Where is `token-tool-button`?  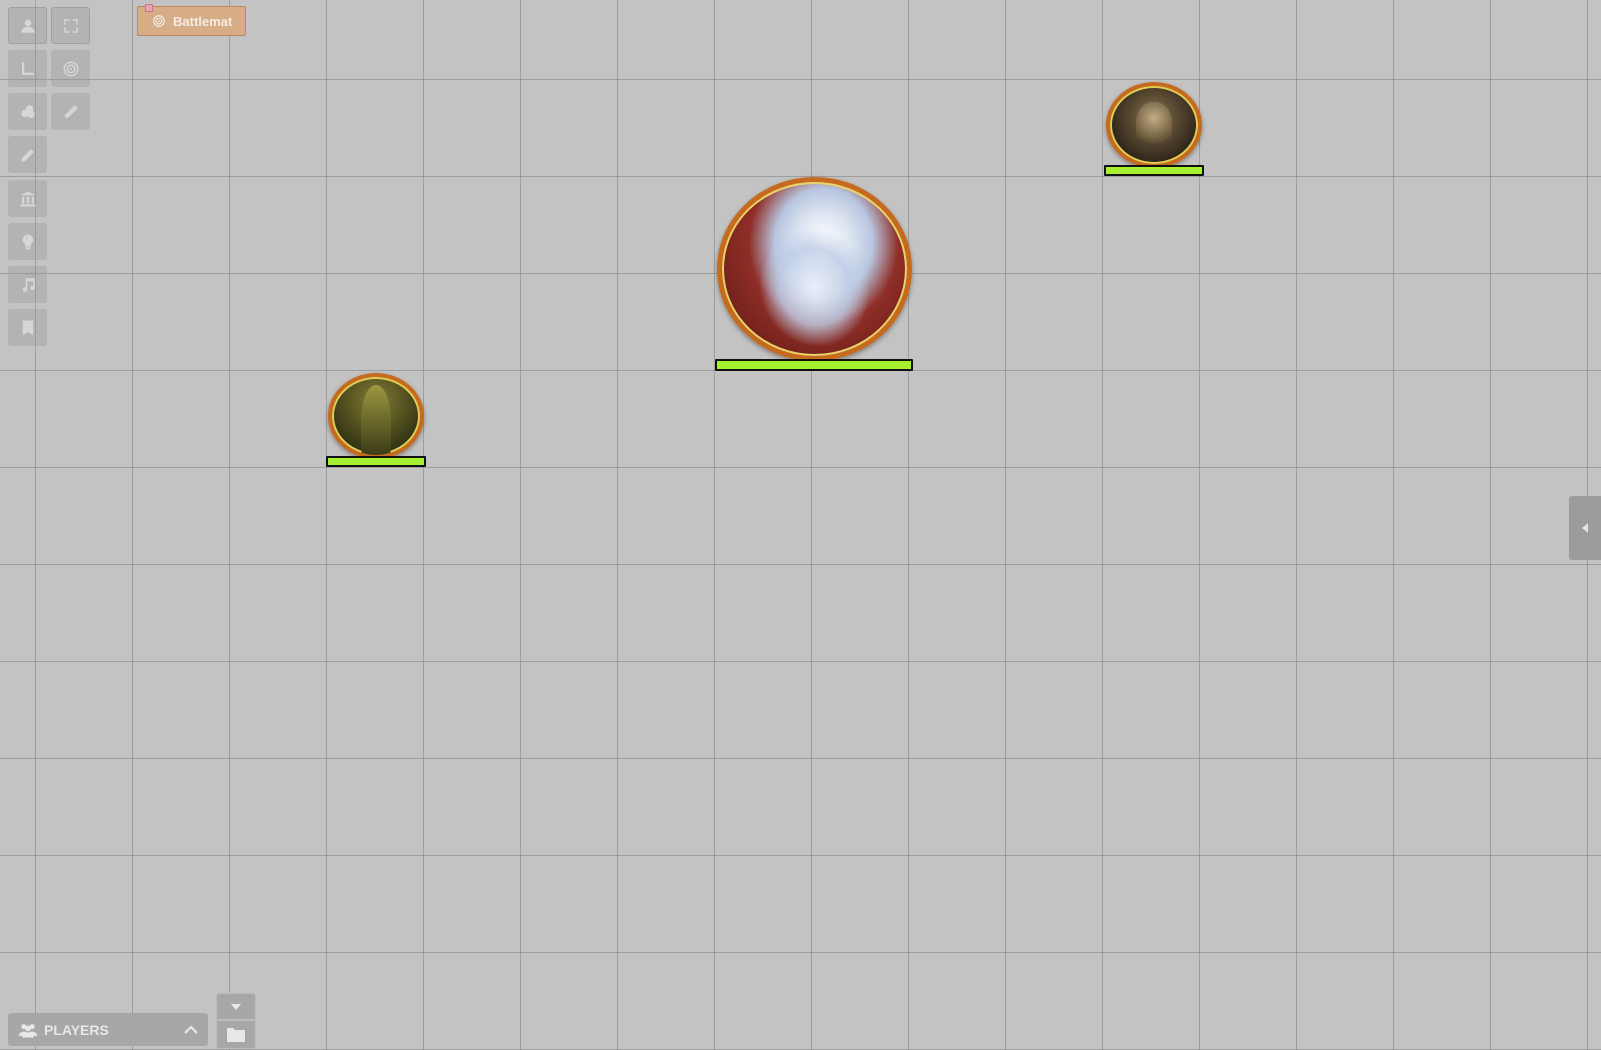 token-tool-button is located at coordinates (27, 25).